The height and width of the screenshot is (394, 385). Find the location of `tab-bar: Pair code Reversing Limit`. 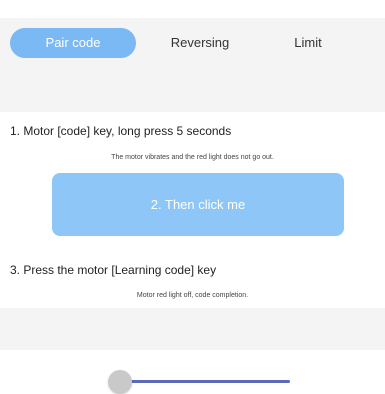

tab-bar: Pair code Reversing Limit is located at coordinates (192, 44).